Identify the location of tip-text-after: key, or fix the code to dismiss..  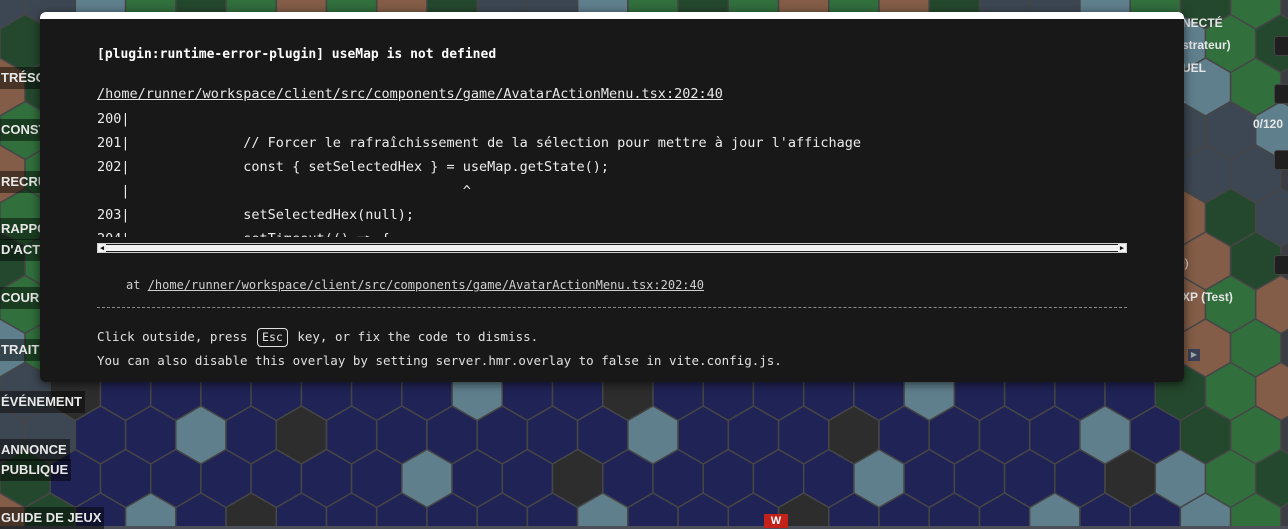
(418, 336).